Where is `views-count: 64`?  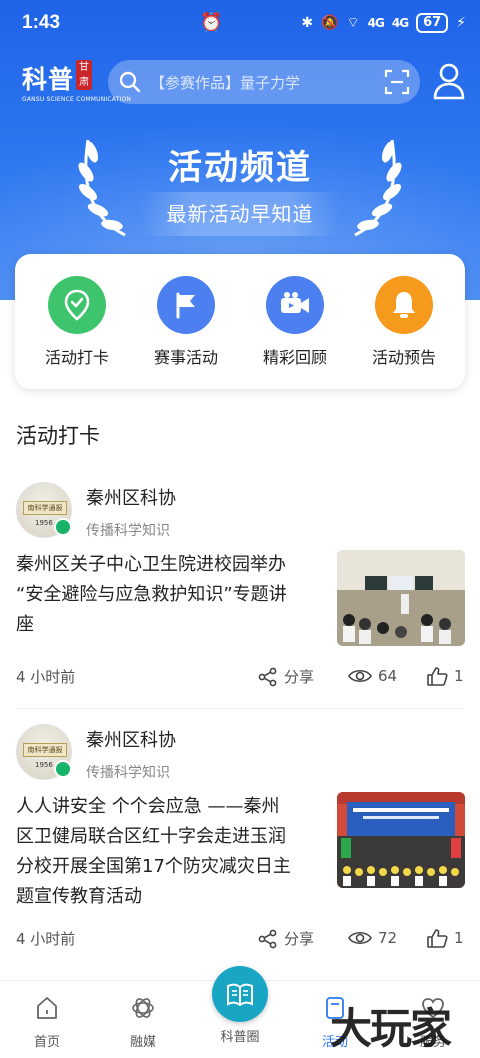
views-count: 64 is located at coordinates (372, 676).